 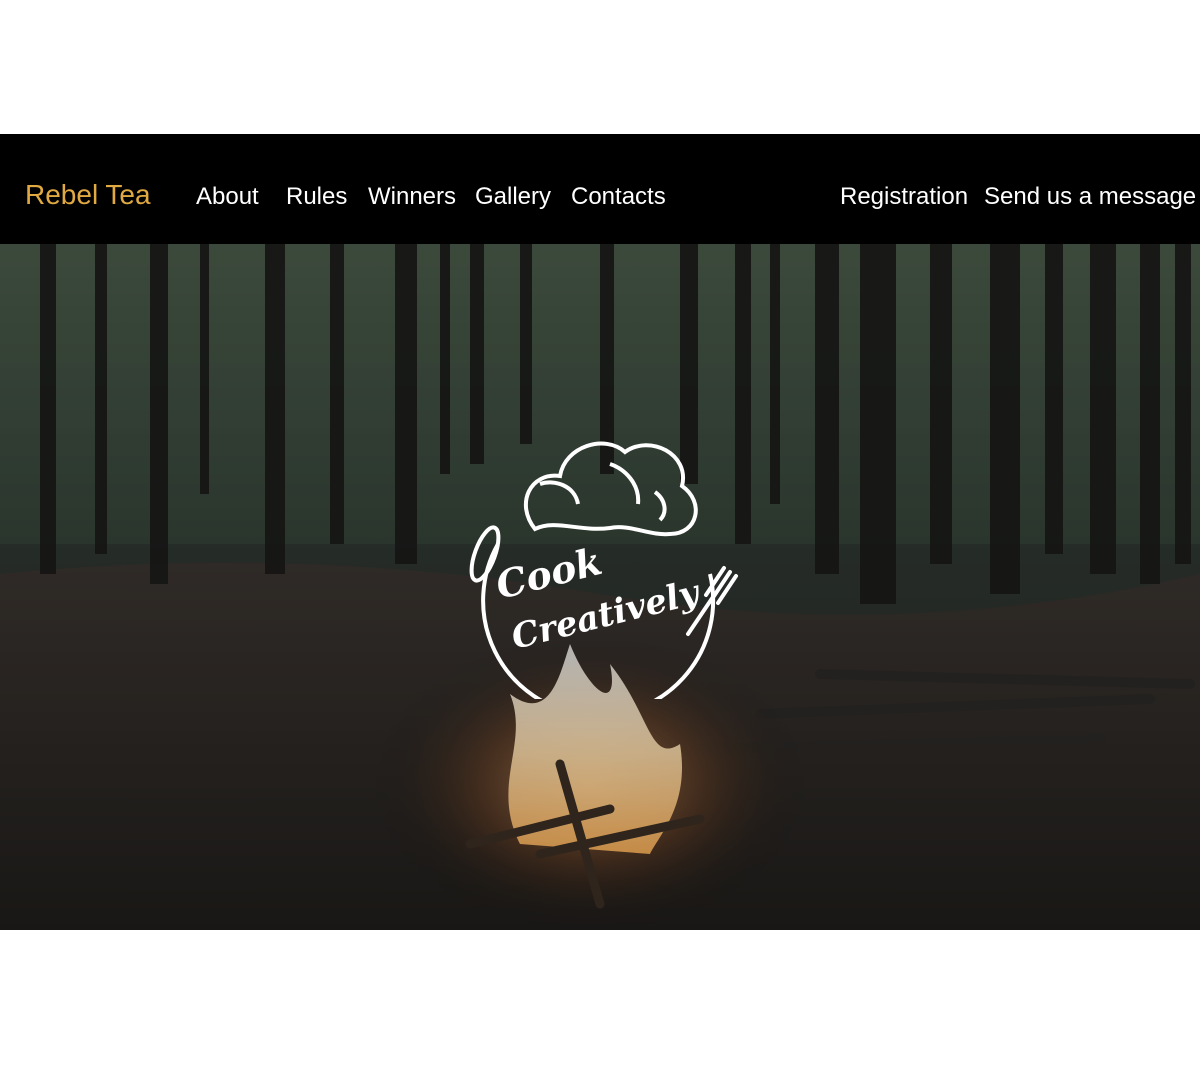 I want to click on nav-link-gallery: Gallery, so click(x=513, y=197).